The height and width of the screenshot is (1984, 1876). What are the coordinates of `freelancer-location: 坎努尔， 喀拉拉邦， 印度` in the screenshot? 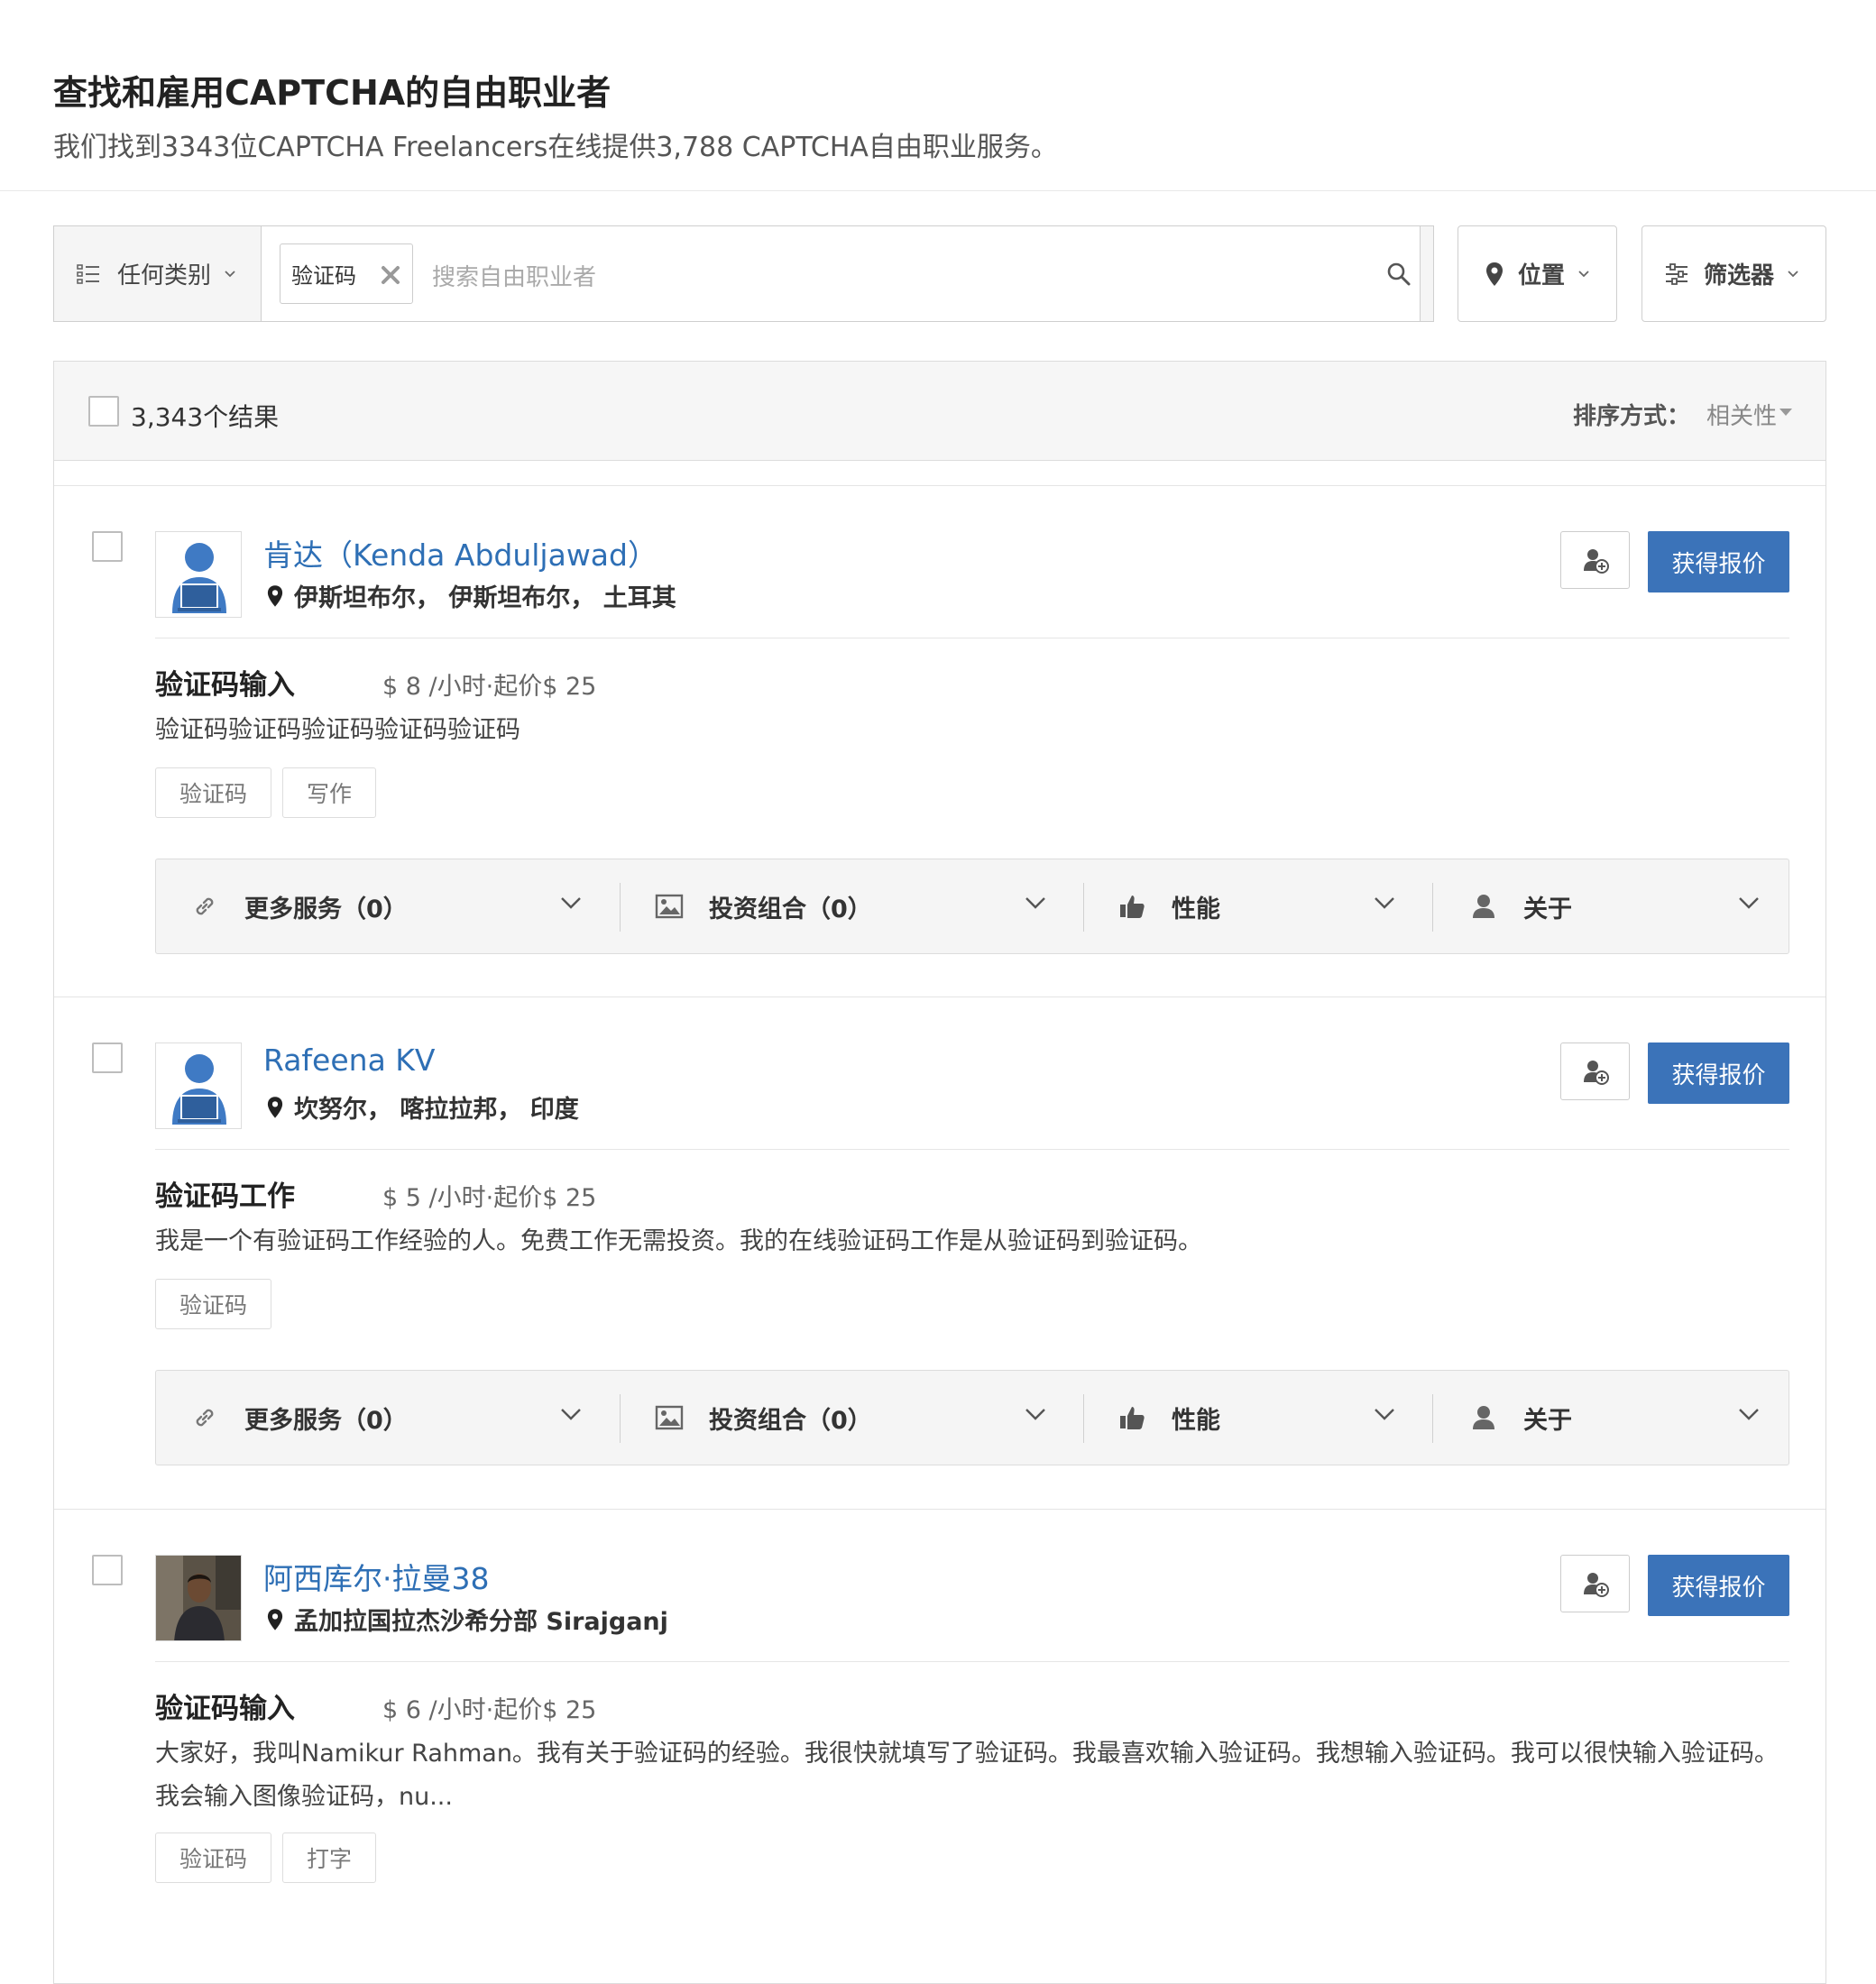 It's located at (423, 1107).